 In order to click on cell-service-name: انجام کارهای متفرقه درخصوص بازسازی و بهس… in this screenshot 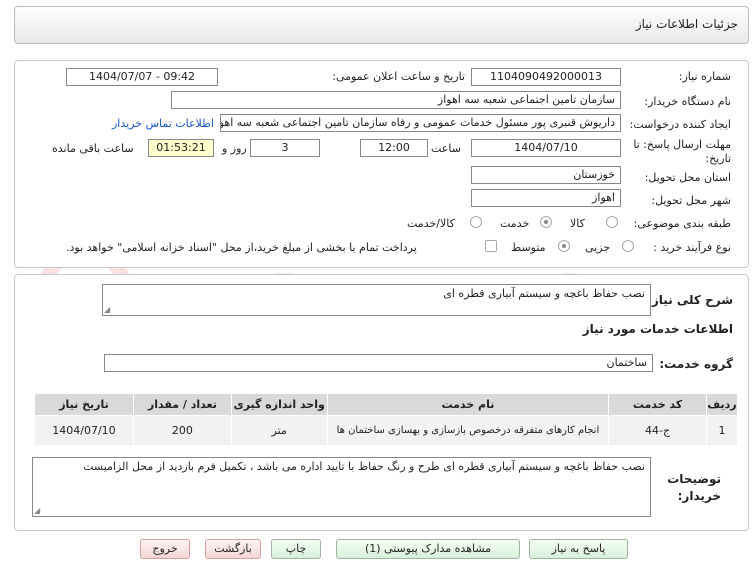, I will do `click(468, 430)`.